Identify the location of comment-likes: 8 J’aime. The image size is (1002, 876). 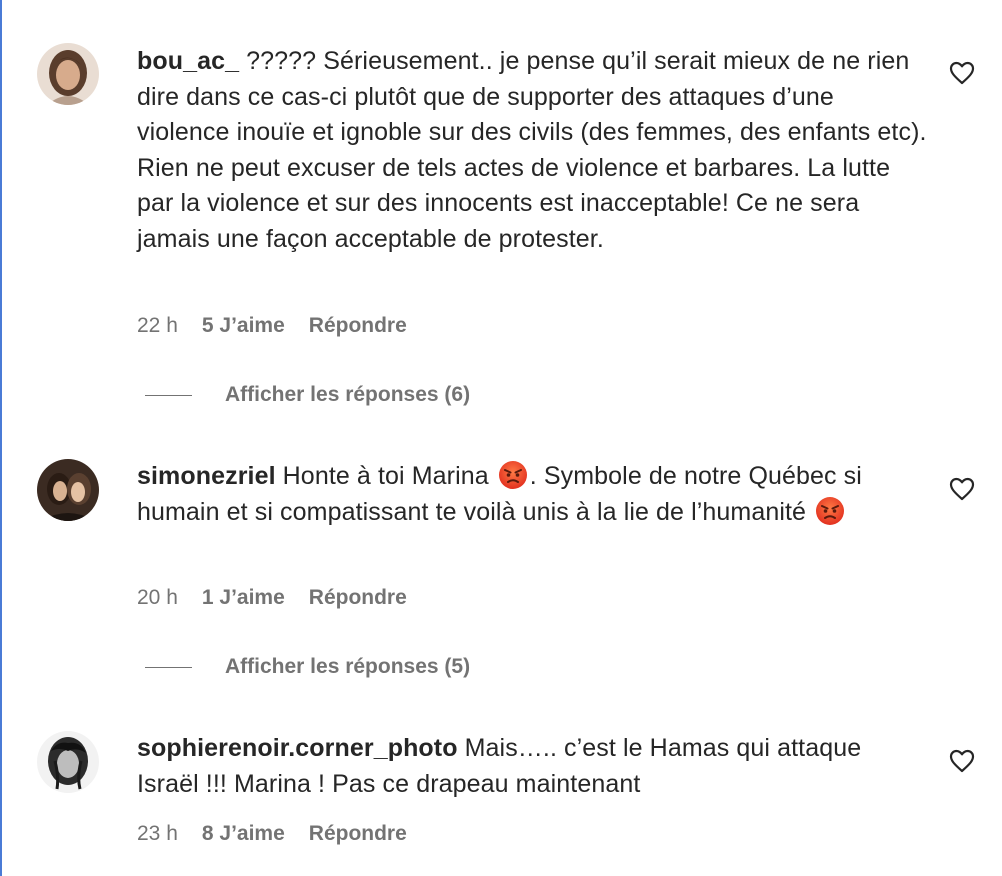
(243, 834).